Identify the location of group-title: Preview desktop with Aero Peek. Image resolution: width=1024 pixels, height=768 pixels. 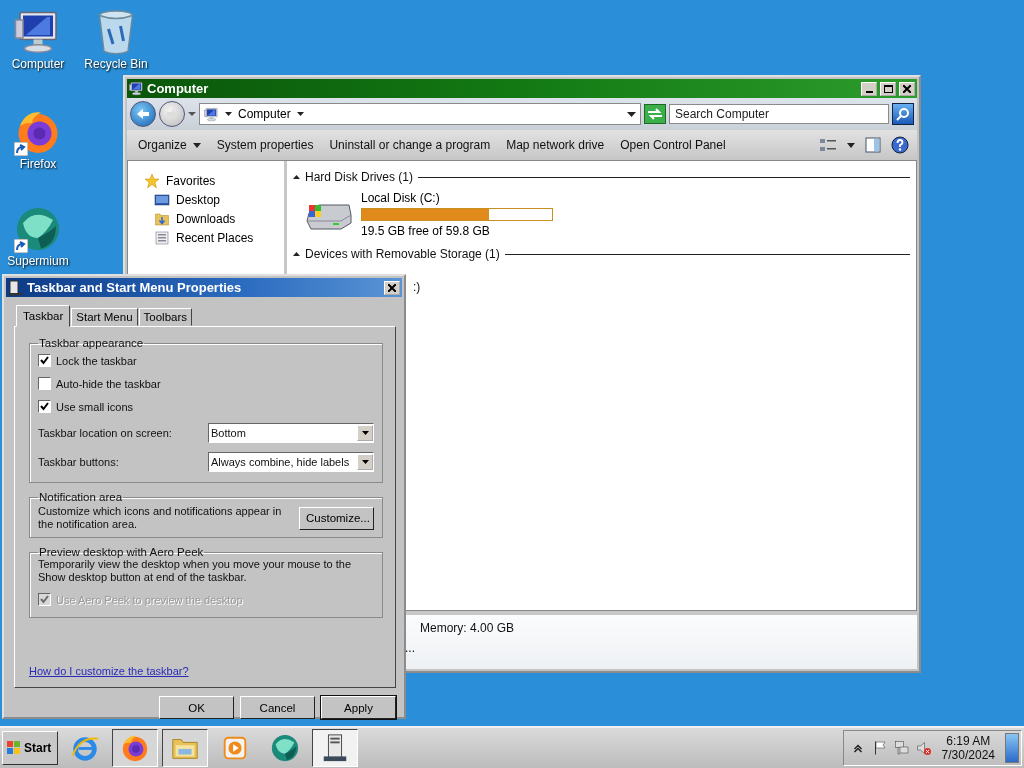
(121, 552).